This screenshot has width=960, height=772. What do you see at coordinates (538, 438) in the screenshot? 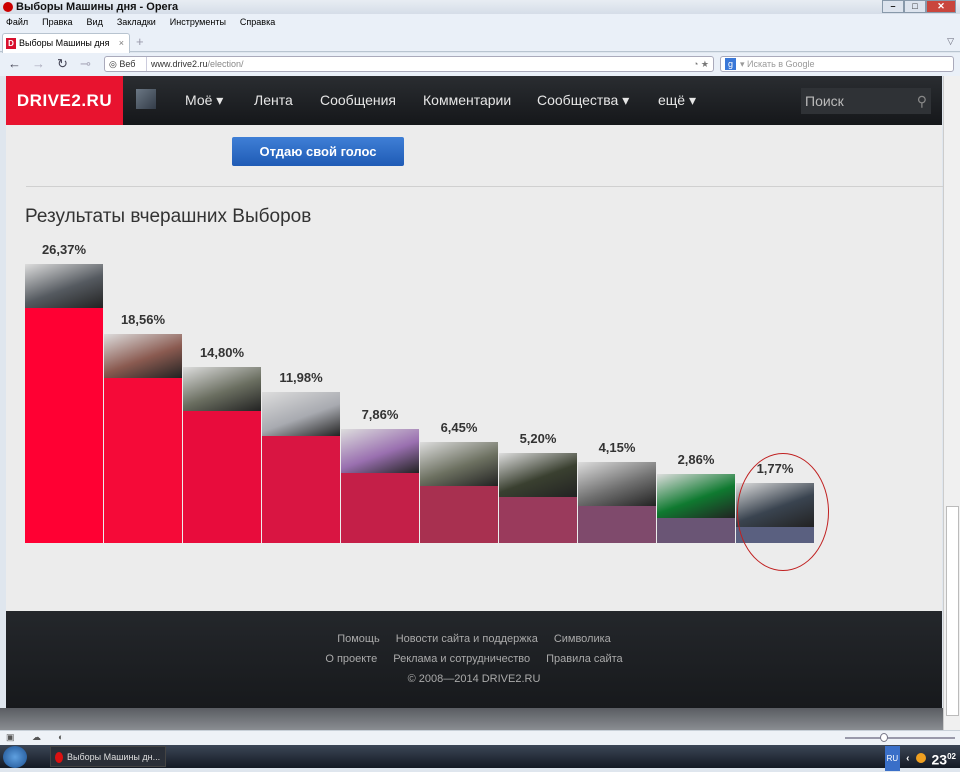
I see `bar-label: 5,20%` at bounding box center [538, 438].